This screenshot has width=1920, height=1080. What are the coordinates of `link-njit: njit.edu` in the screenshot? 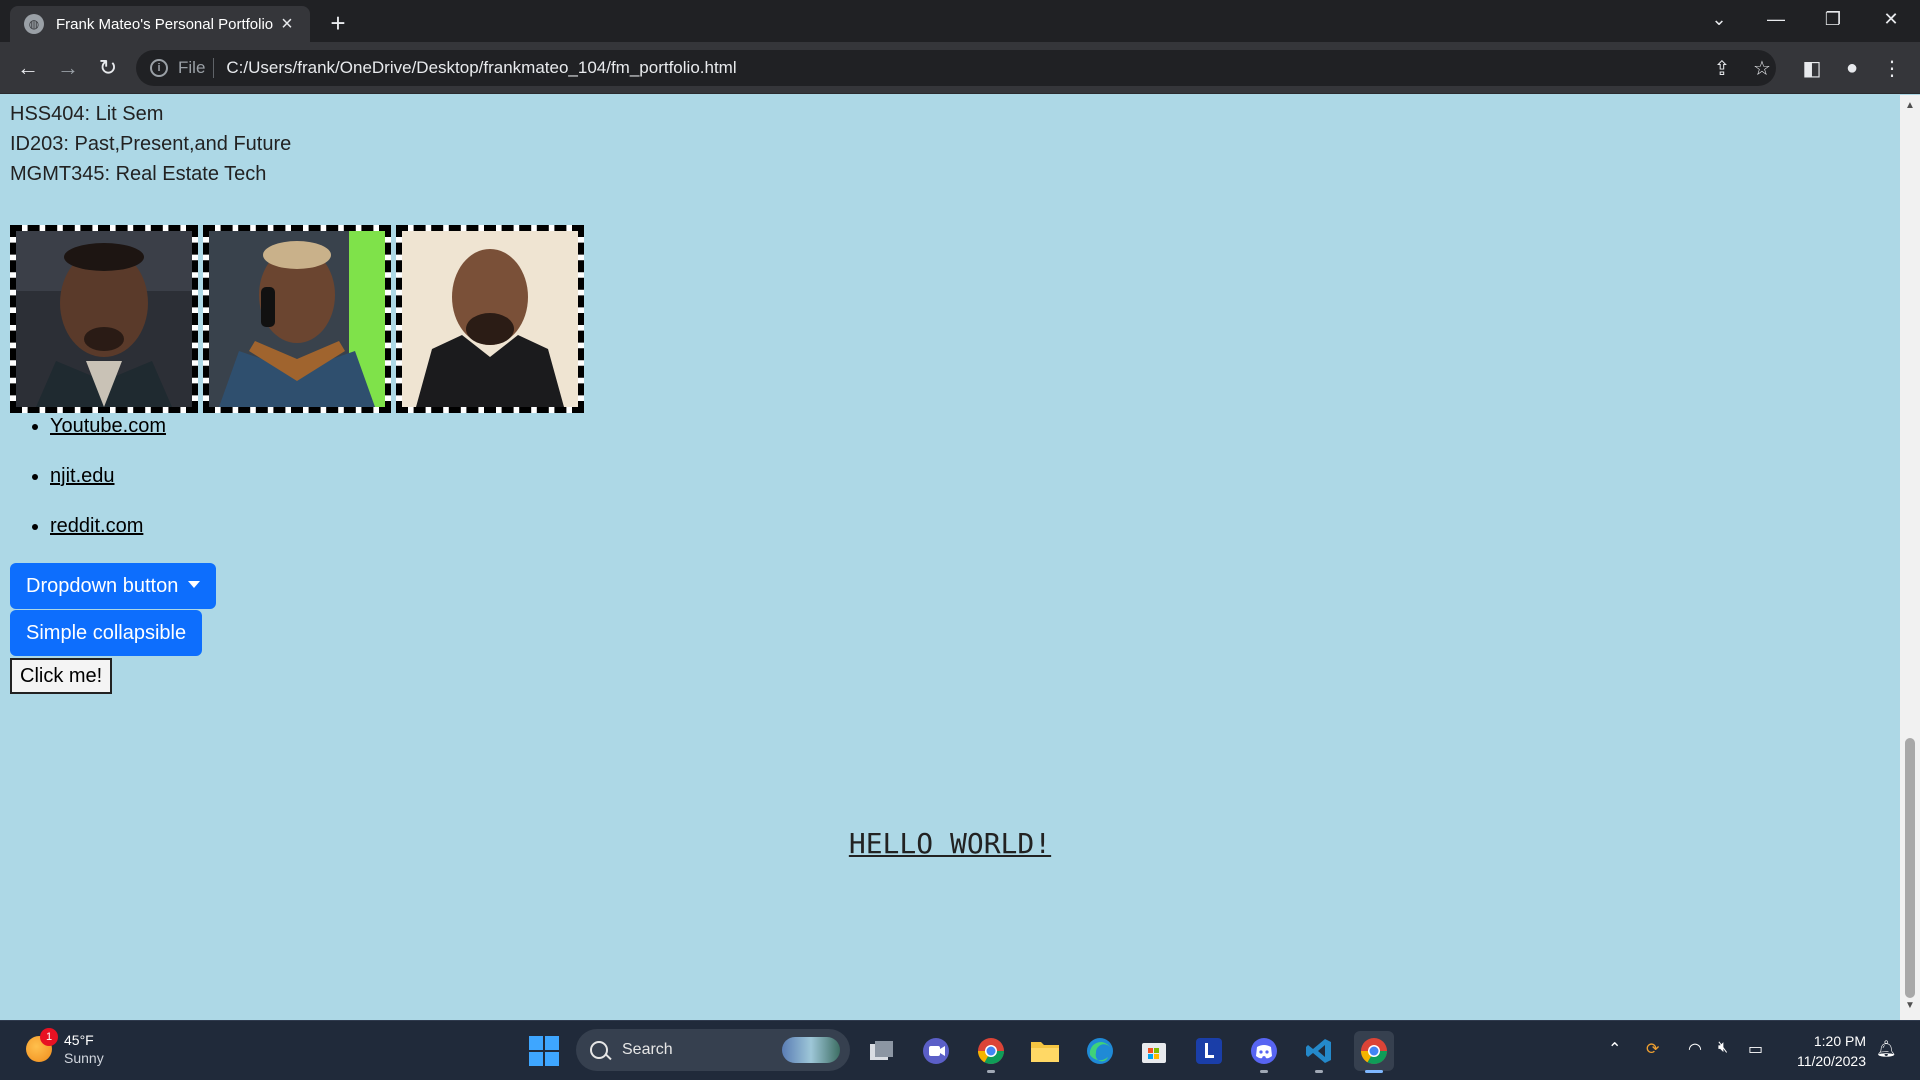 It's located at (82, 476).